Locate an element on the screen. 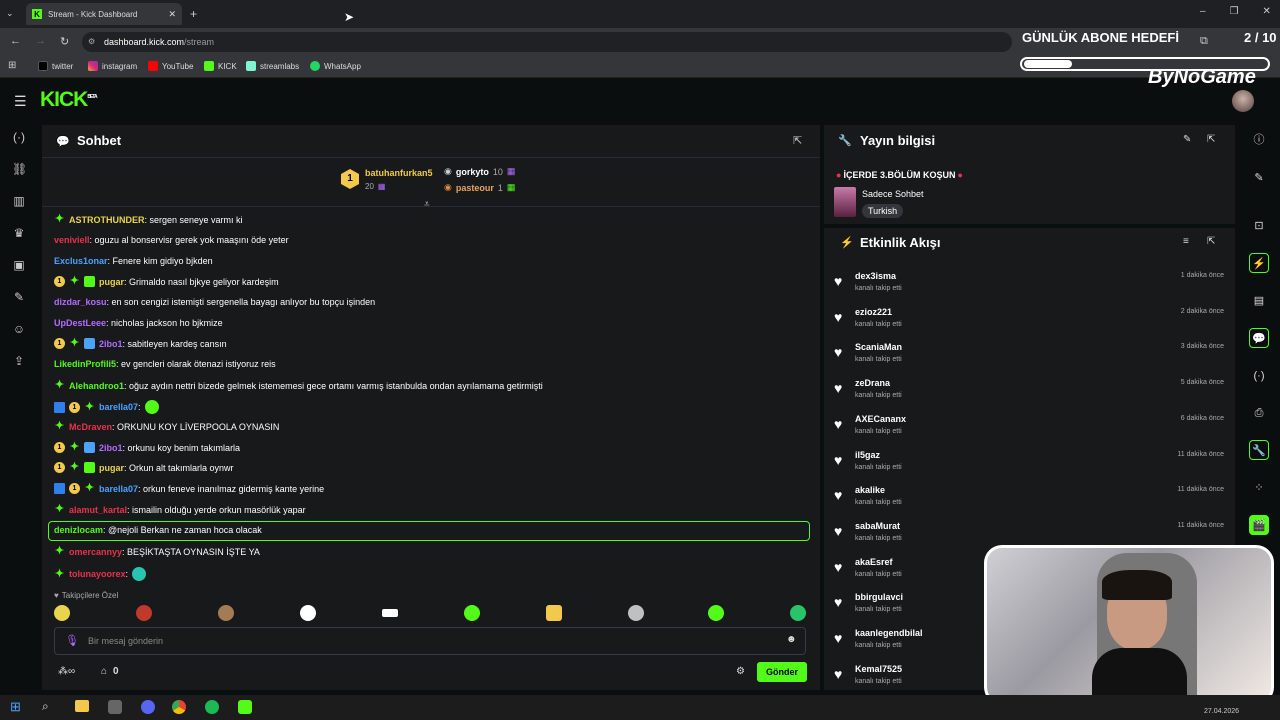  third-gifter-name: pasteour is located at coordinates (475, 188).